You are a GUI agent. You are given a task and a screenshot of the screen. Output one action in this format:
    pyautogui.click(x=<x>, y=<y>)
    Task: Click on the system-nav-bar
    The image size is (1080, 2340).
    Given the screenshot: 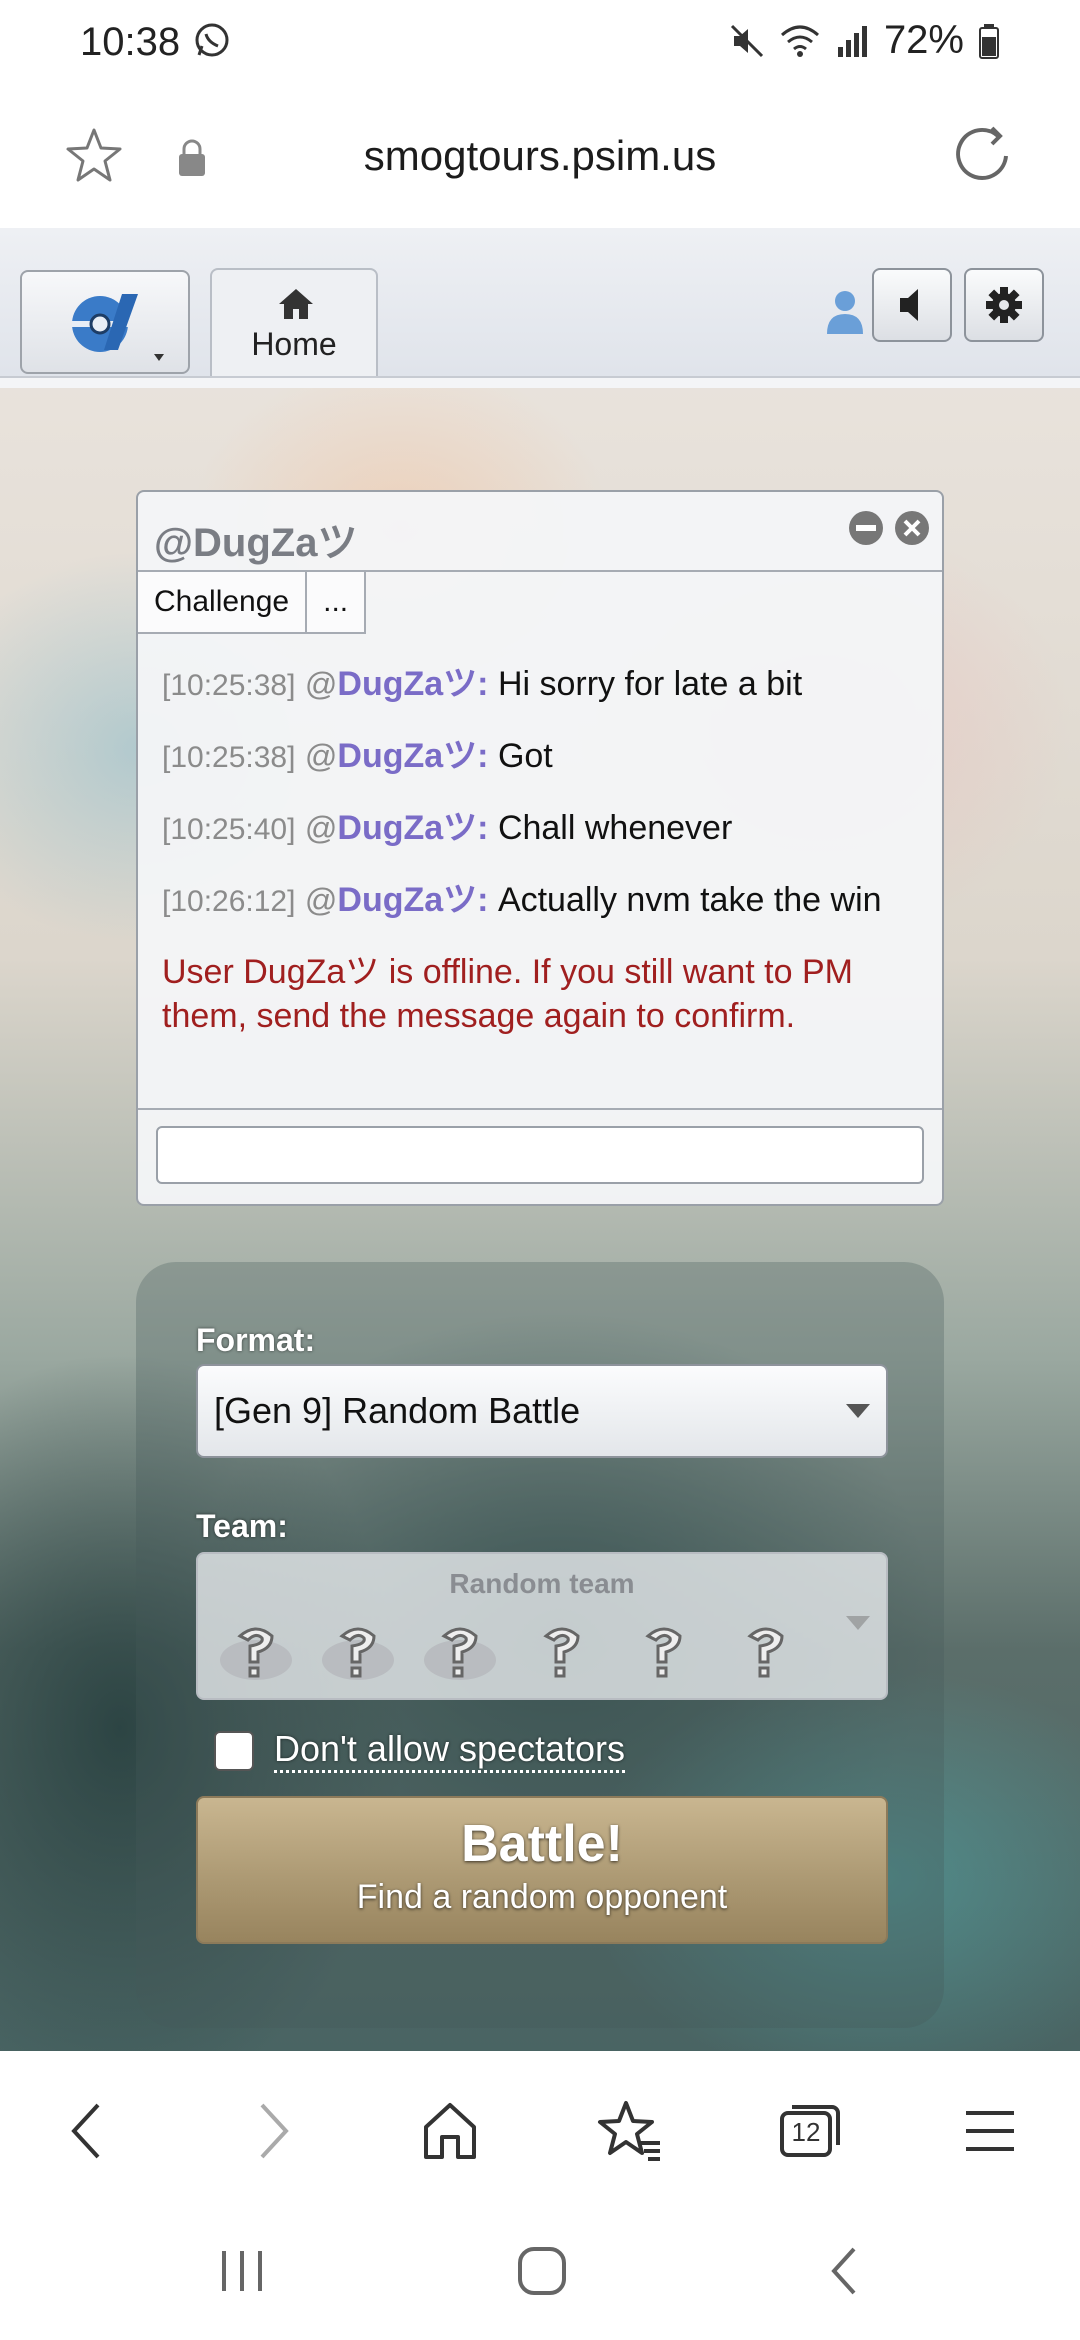 What is the action you would take?
    pyautogui.click(x=540, y=2270)
    